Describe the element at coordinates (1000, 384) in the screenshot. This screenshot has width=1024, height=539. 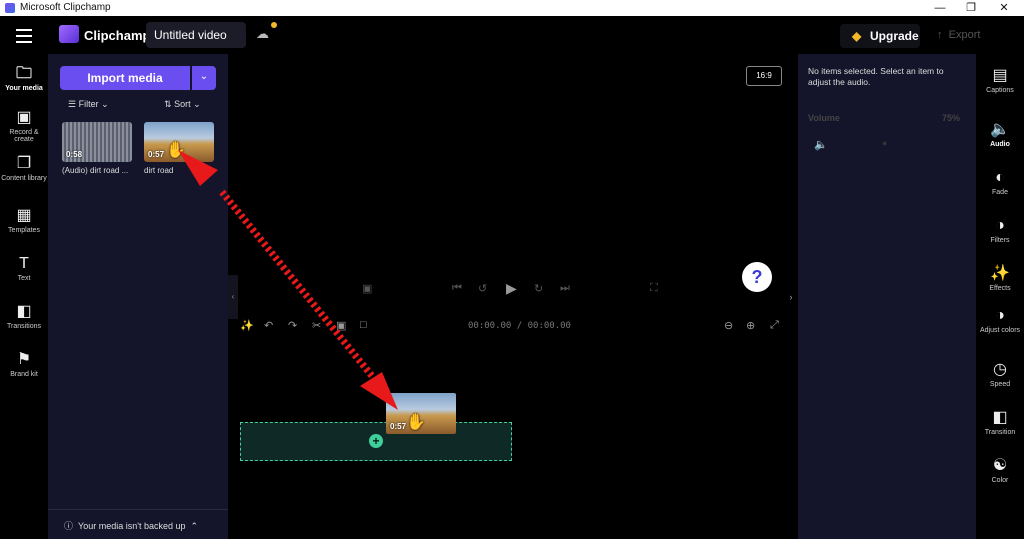
I see `tool-label: Speed` at that location.